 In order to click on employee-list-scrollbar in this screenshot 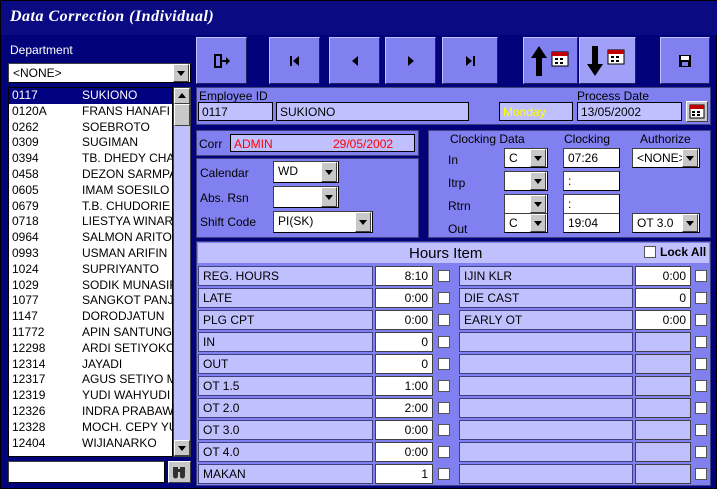, I will do `click(182, 272)`.